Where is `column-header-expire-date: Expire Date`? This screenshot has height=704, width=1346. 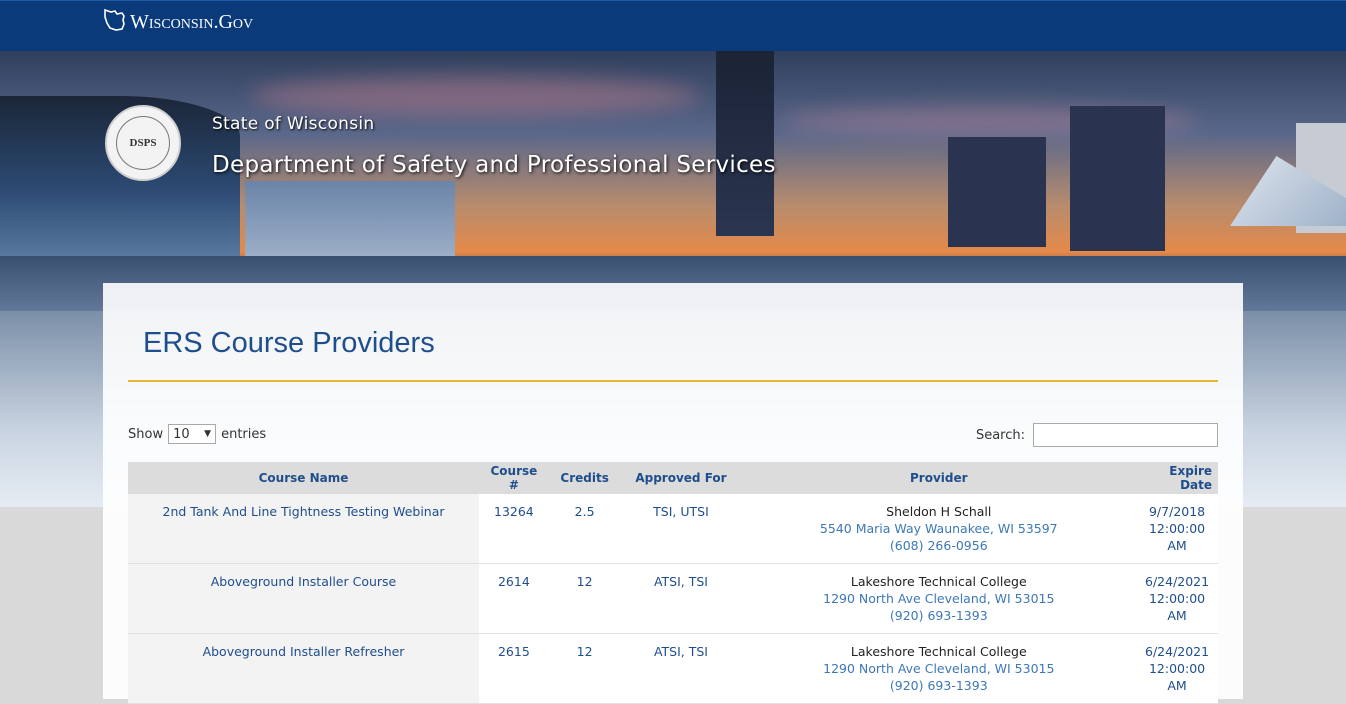
column-header-expire-date: Expire Date is located at coordinates (1177, 478).